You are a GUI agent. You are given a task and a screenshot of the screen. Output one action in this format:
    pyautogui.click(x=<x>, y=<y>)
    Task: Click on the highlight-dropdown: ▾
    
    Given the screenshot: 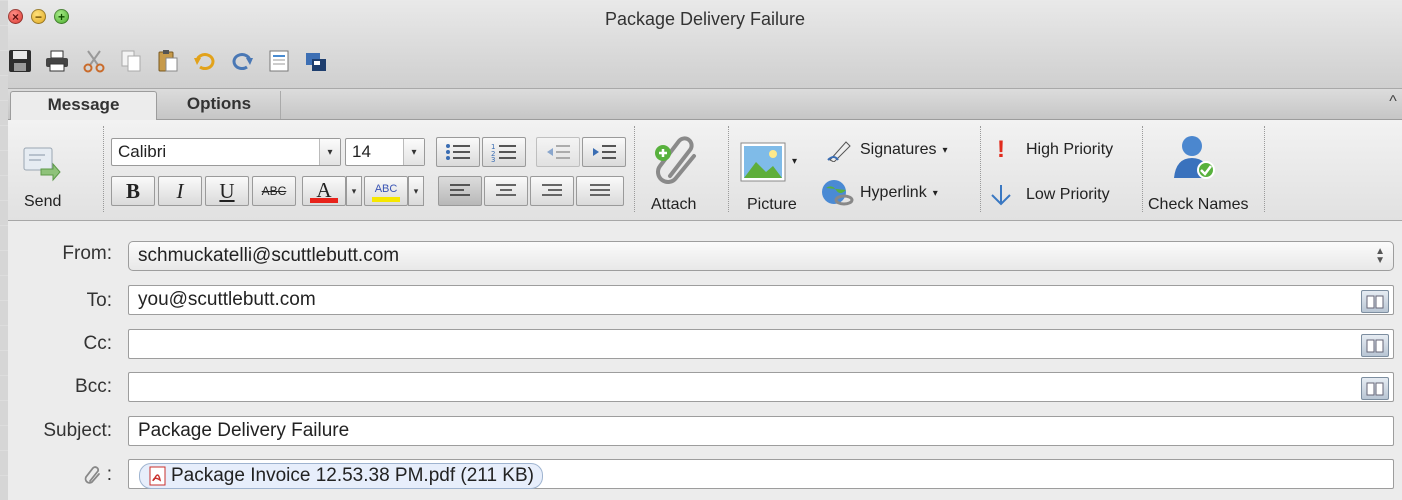 What is the action you would take?
    pyautogui.click(x=416, y=191)
    